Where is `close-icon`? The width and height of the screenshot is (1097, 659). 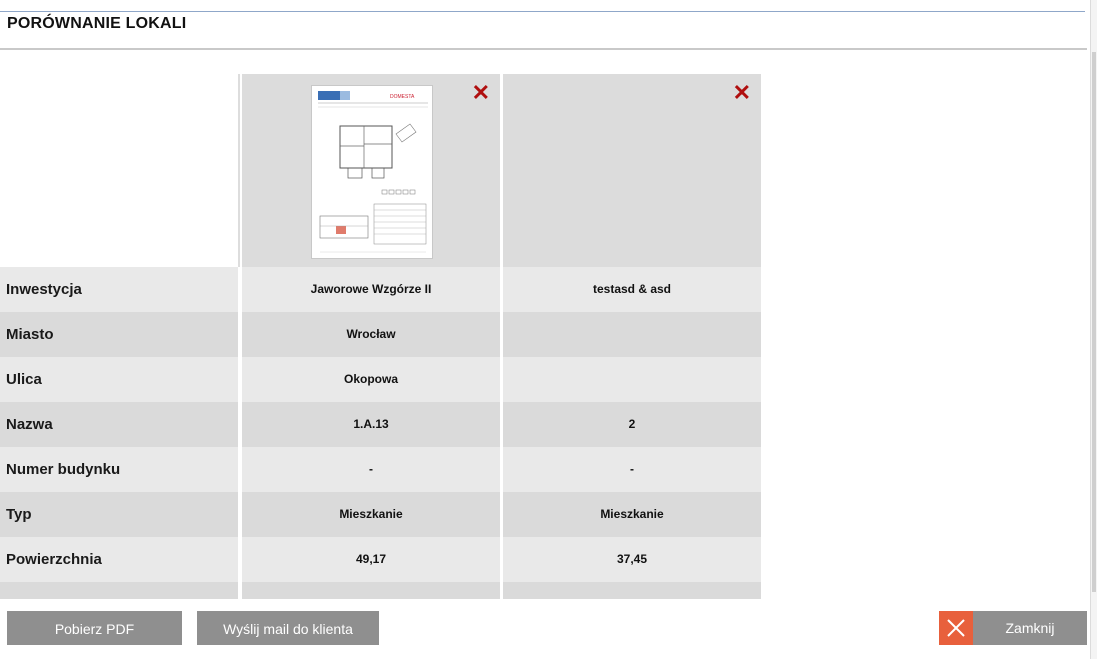
close-icon is located at coordinates (956, 628).